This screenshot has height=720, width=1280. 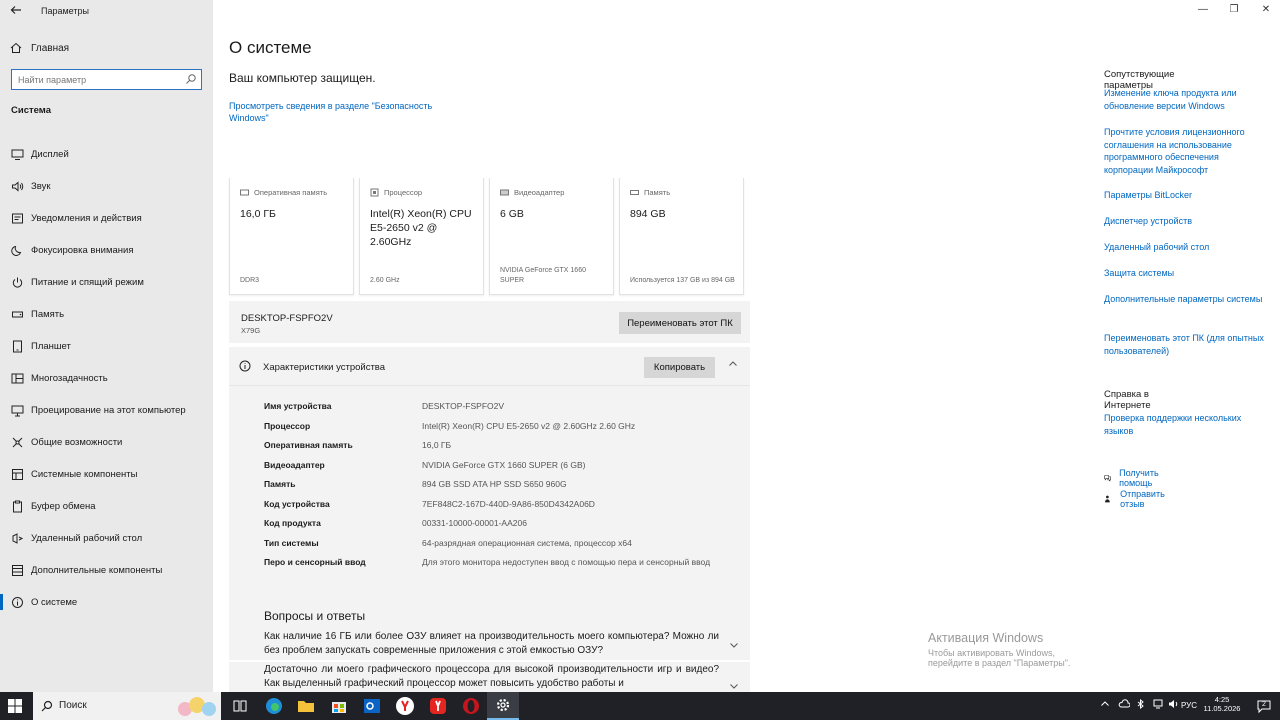 What do you see at coordinates (292, 523) in the screenshot?
I see `spec-key: Код продукта` at bounding box center [292, 523].